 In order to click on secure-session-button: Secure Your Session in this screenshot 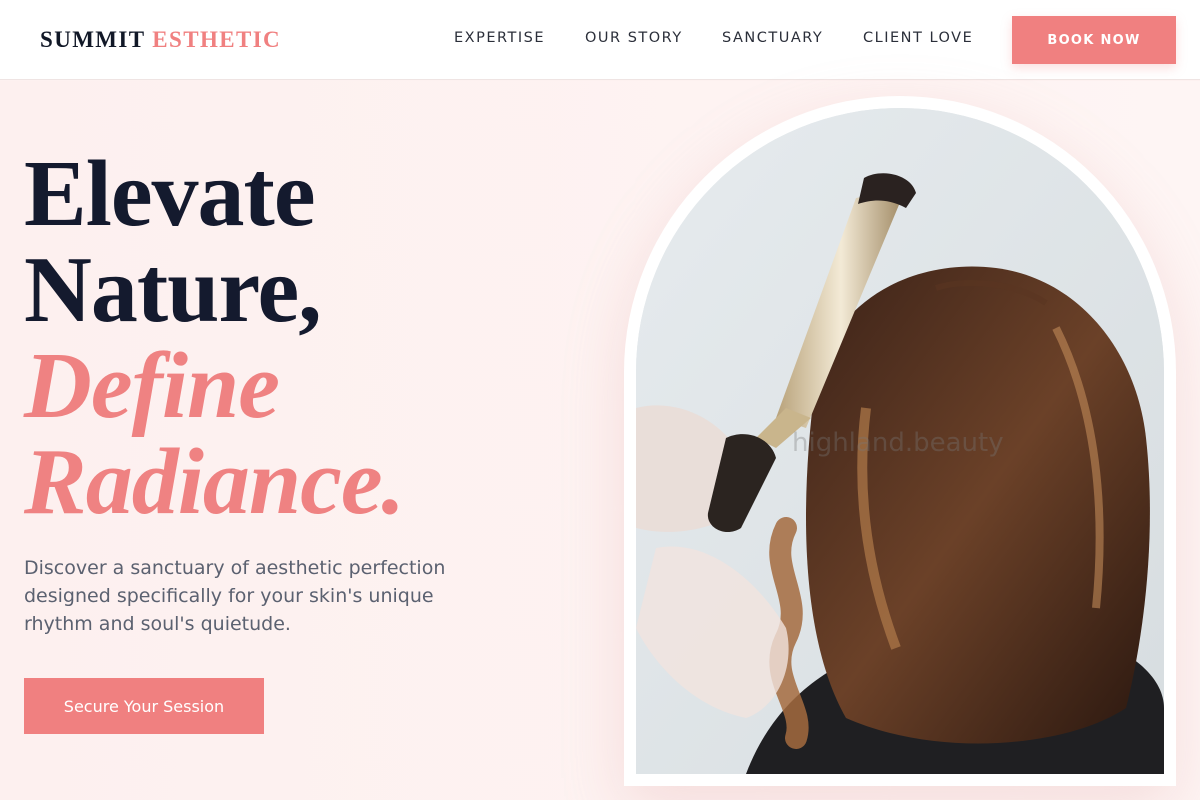, I will do `click(144, 706)`.